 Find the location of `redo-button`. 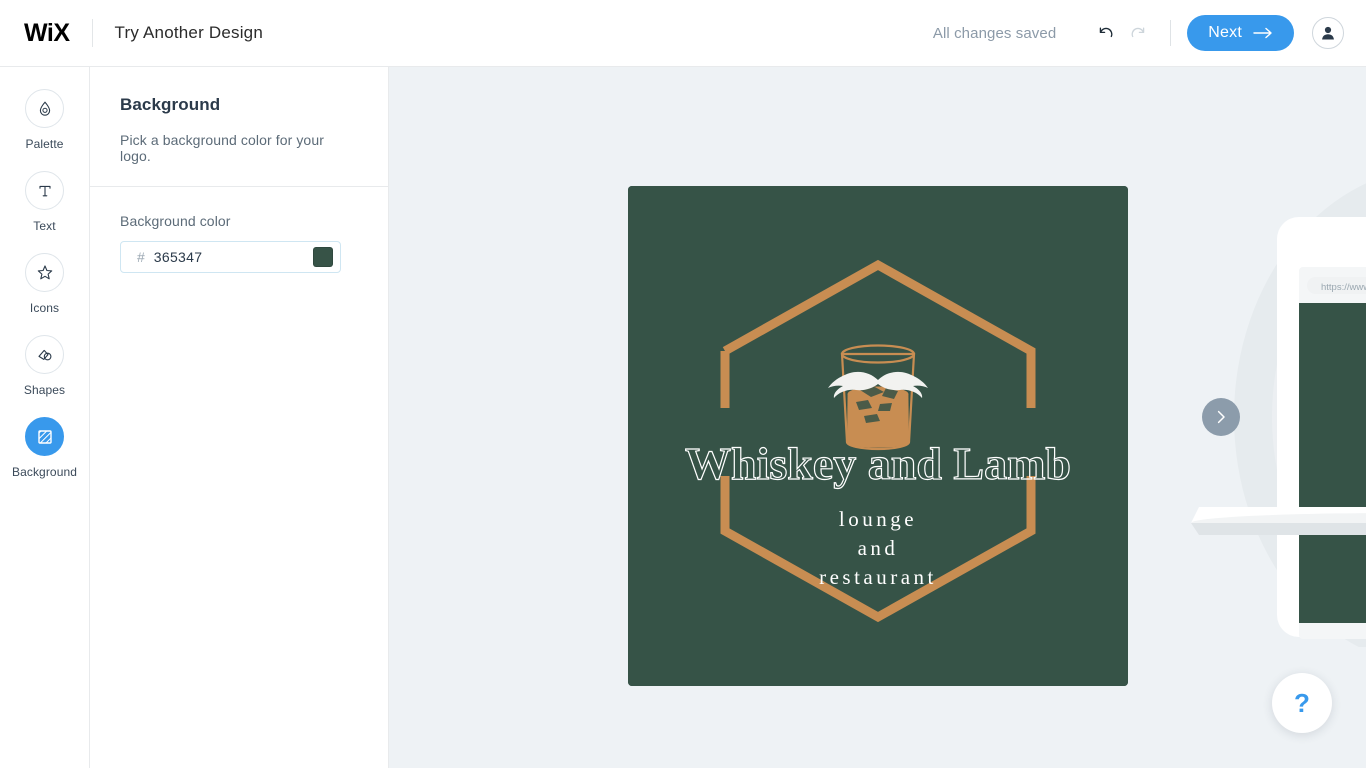

redo-button is located at coordinates (1139, 33).